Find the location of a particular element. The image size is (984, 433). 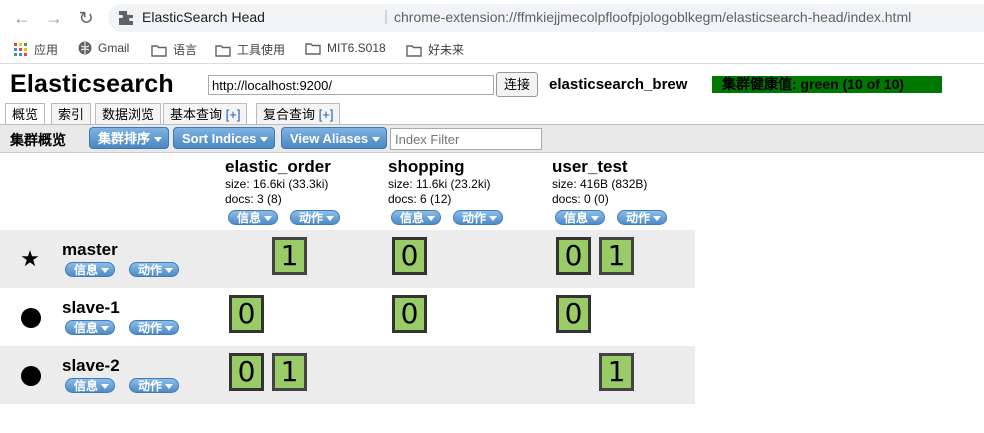

node-name: slave-1 is located at coordinates (91, 307).